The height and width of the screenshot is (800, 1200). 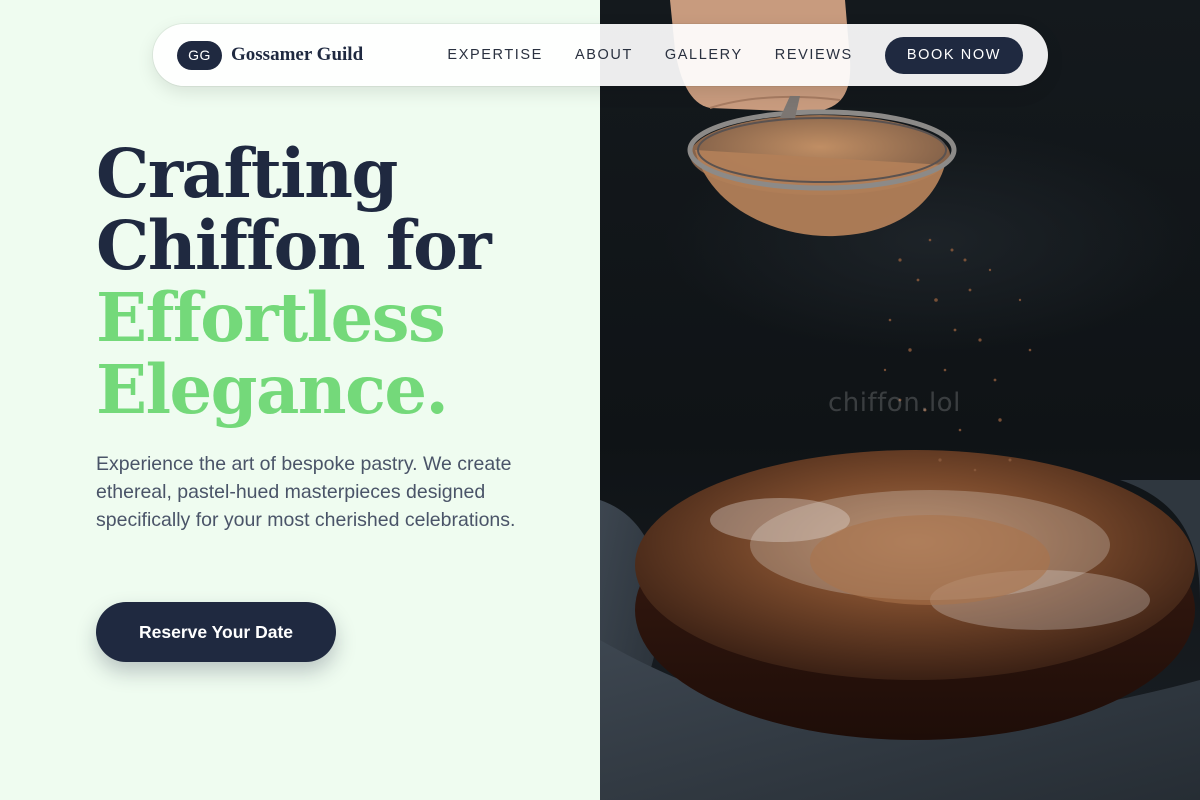 I want to click on nav-link-reviews: REVIEWS, so click(x=814, y=55).